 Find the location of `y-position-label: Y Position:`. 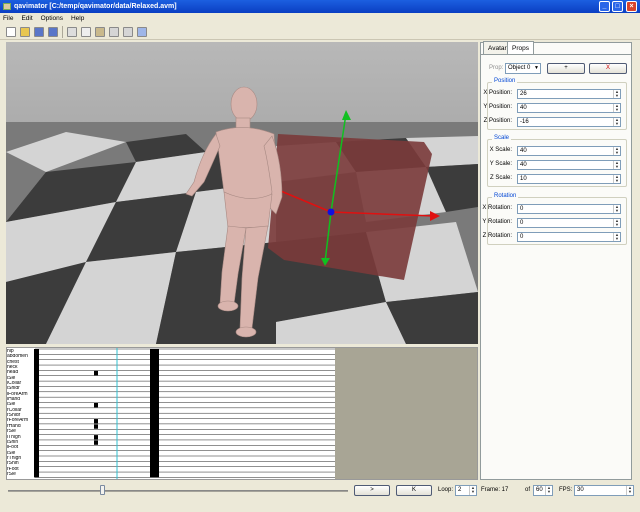

y-position-label: Y Position: is located at coordinates (497, 107).